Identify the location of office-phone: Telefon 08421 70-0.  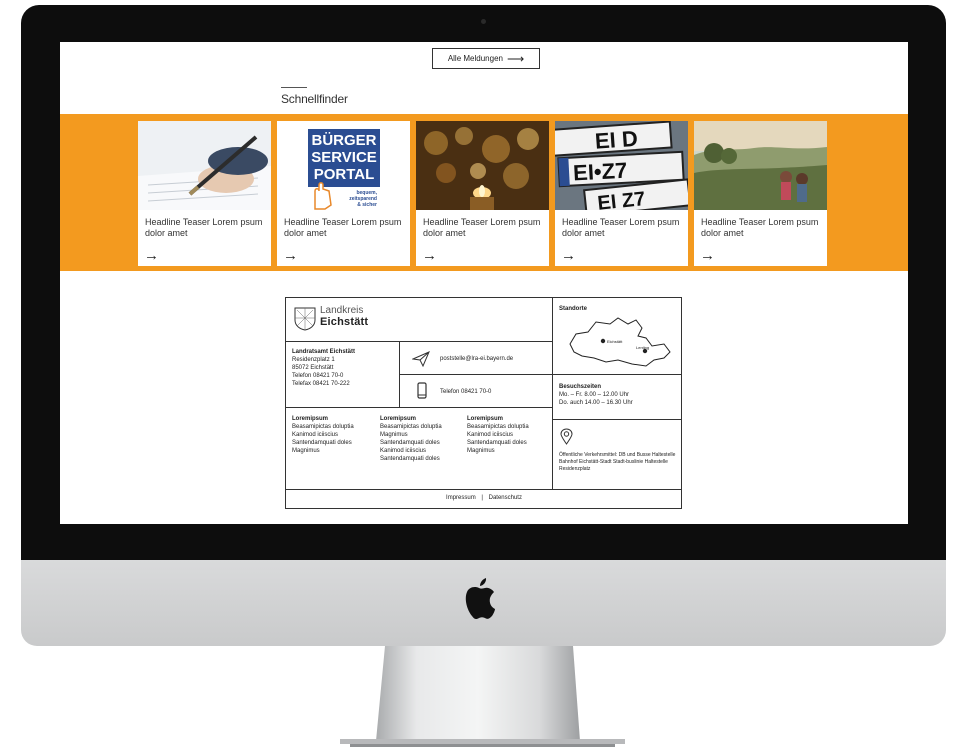
(318, 376).